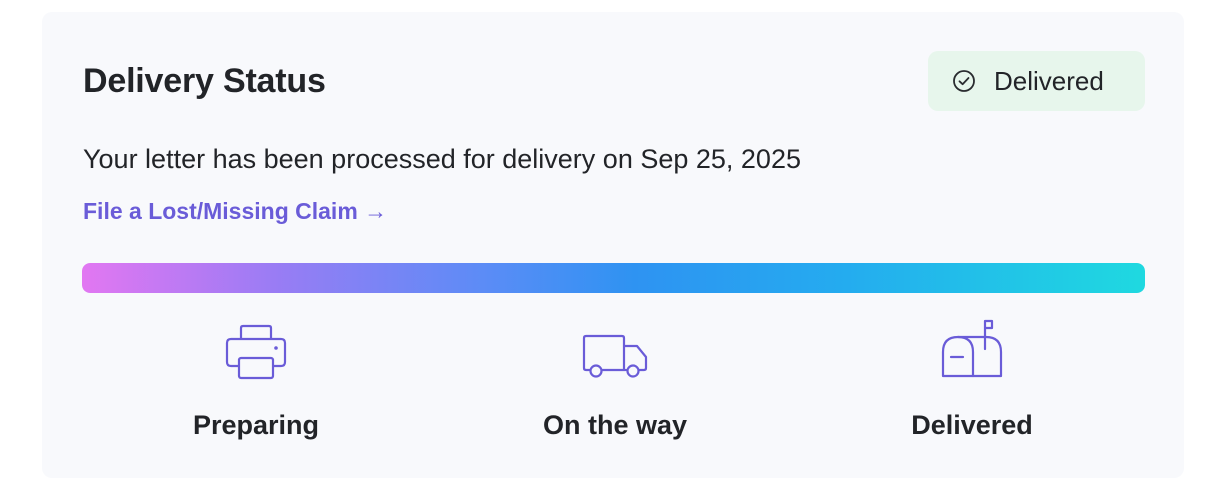  What do you see at coordinates (204, 81) in the screenshot?
I see `page-title: Delivery Status` at bounding box center [204, 81].